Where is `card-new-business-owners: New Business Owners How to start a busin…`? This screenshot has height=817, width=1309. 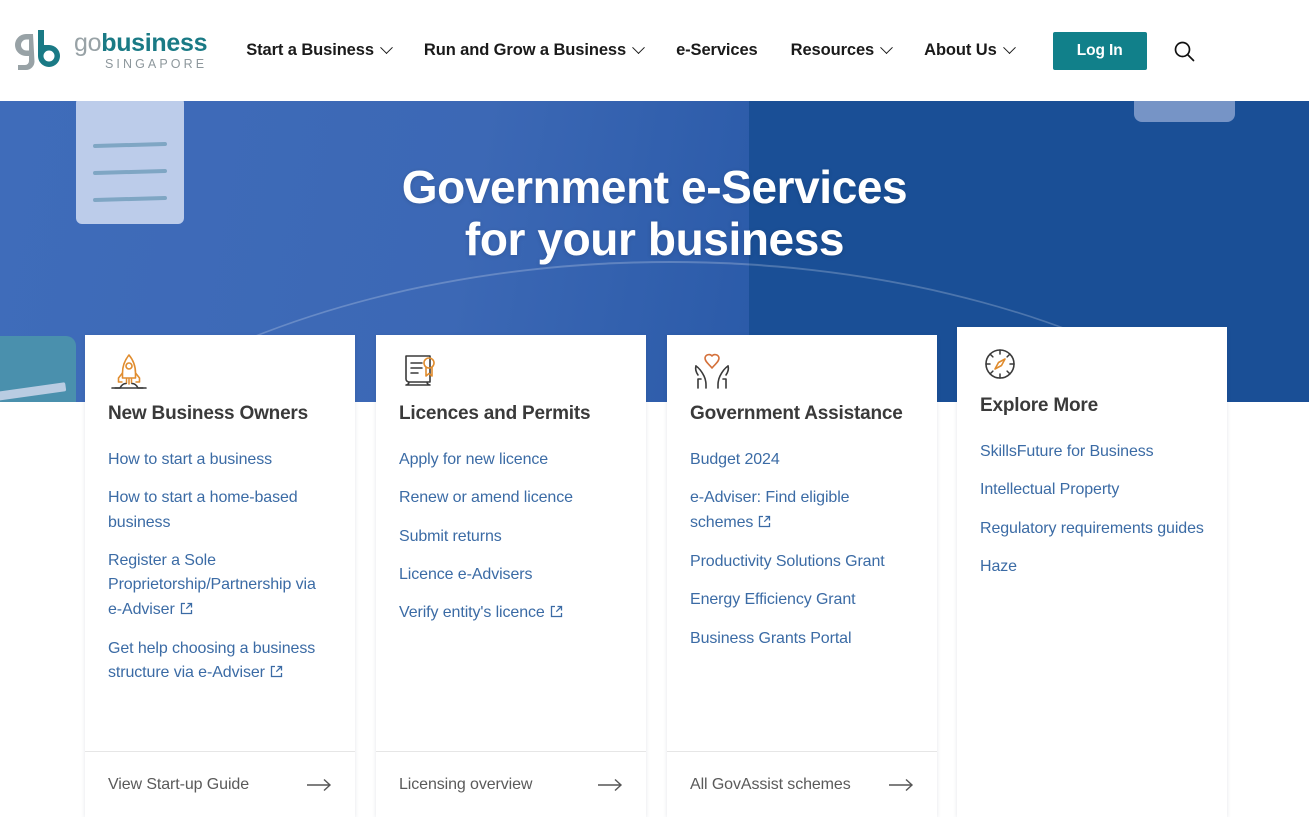 card-new-business-owners: New Business Owners How to start a busin… is located at coordinates (220, 576).